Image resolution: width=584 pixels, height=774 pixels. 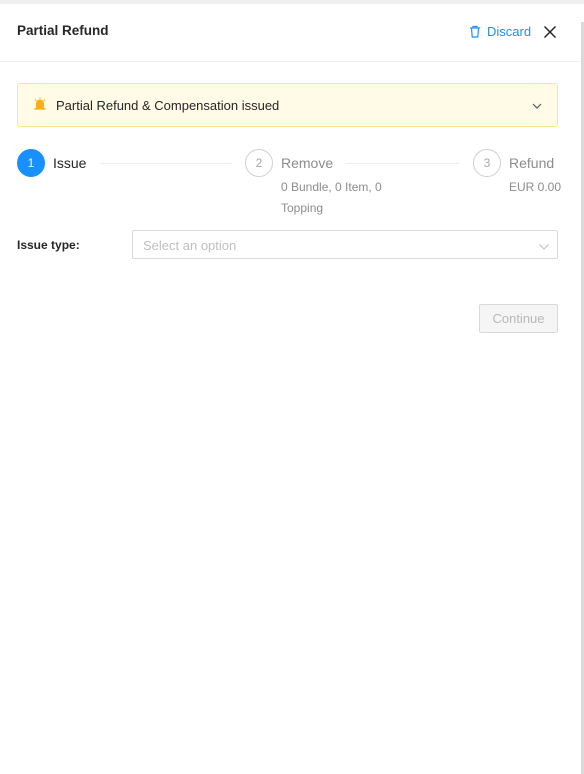 I want to click on step-2-description-line: Topping, so click(x=302, y=208).